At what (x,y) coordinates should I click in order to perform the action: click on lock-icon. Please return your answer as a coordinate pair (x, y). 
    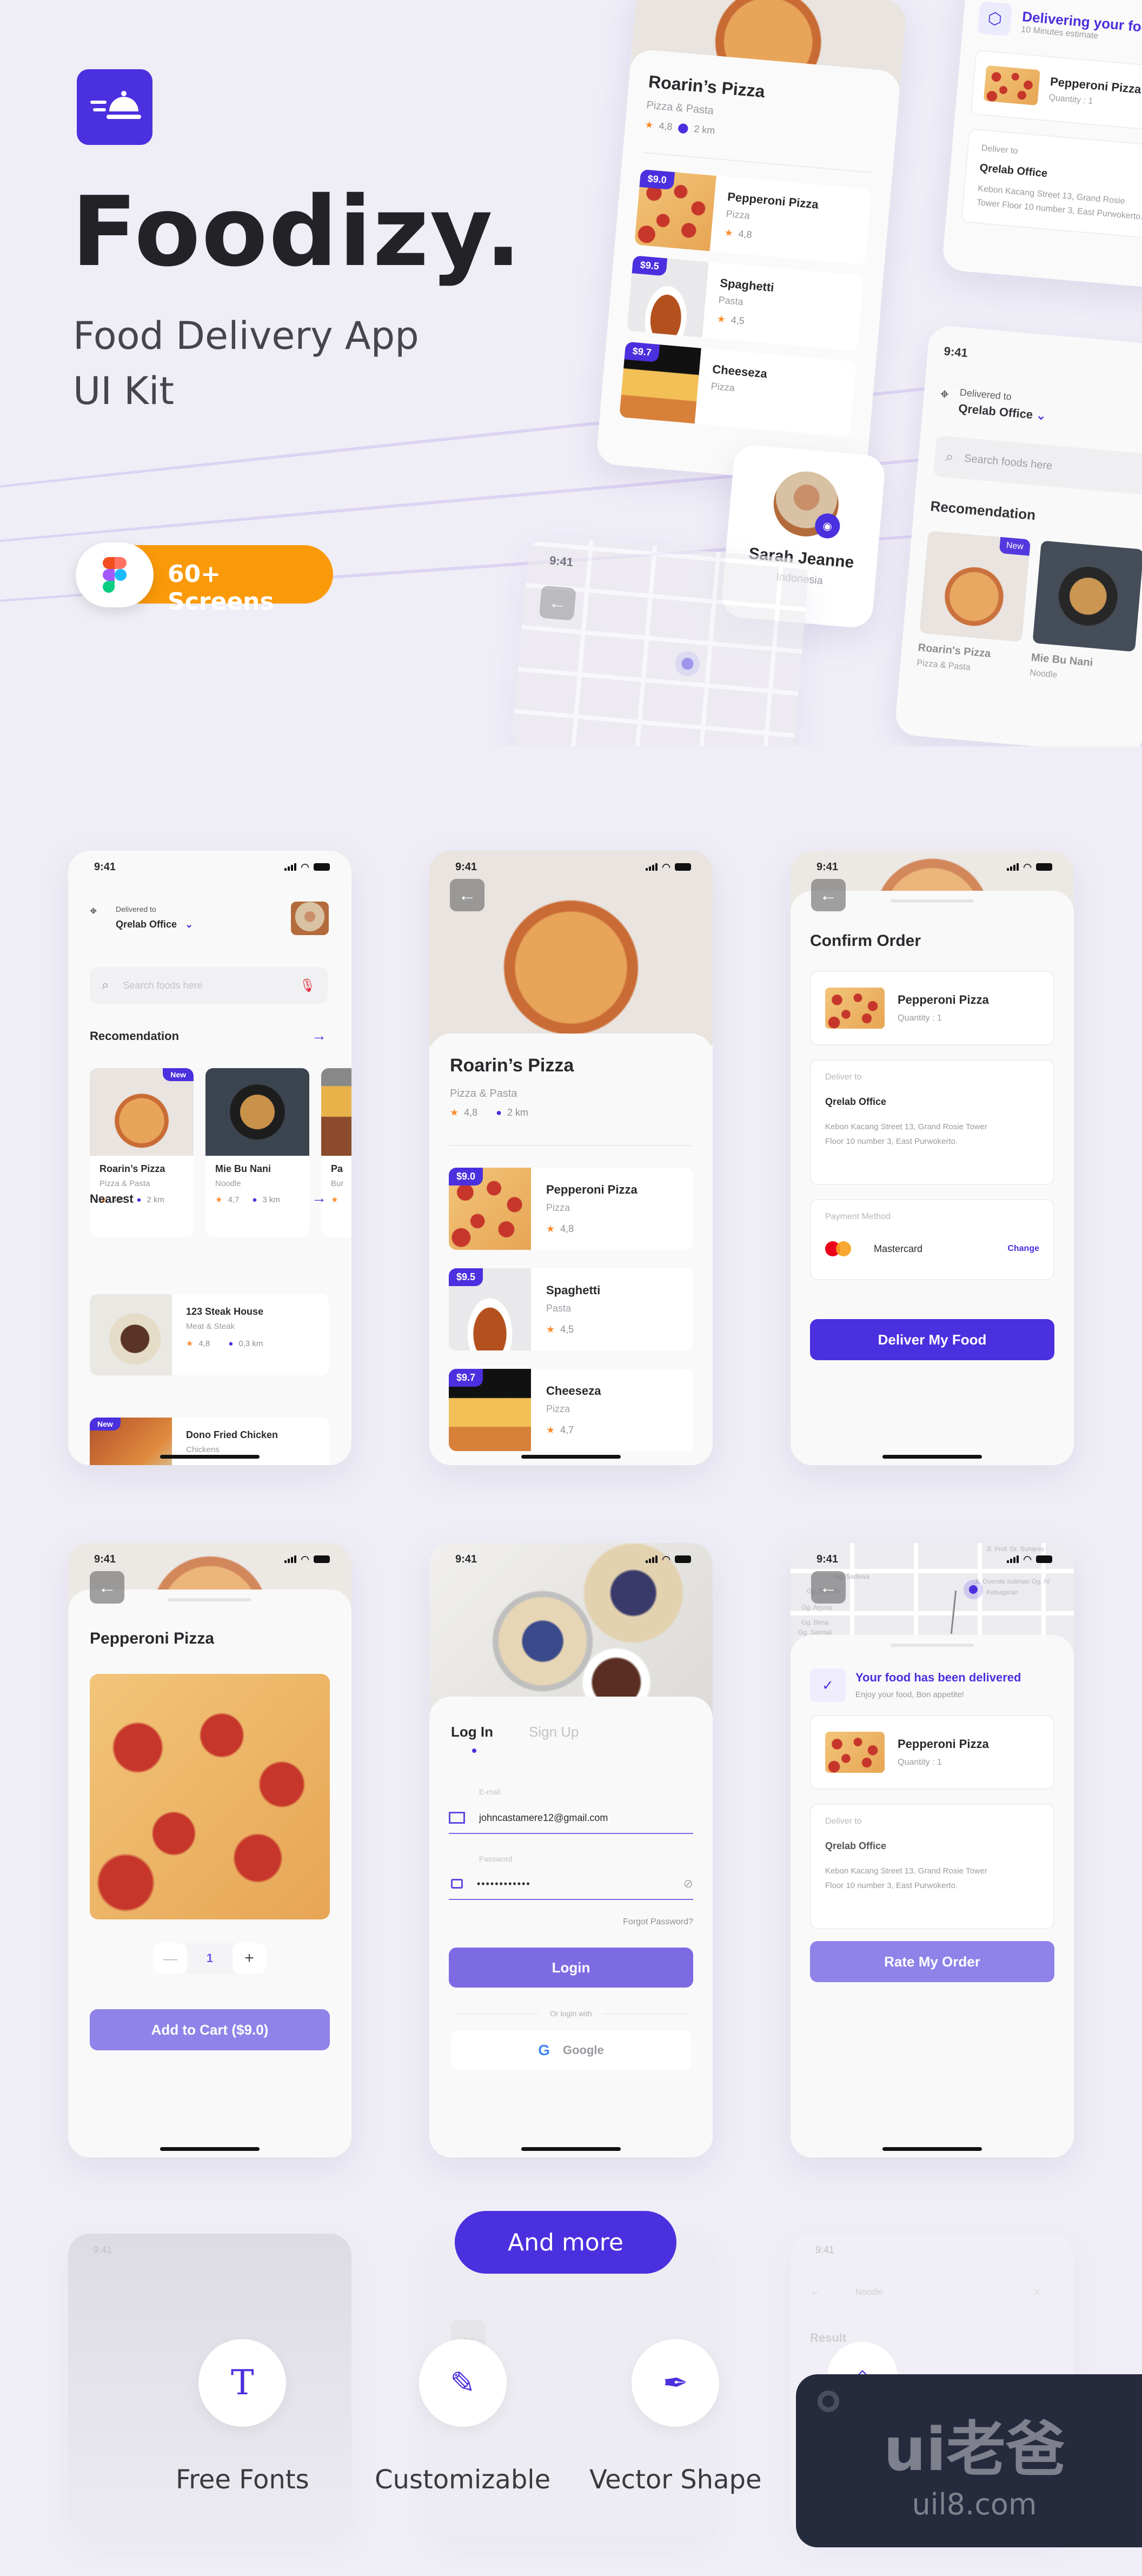
    Looking at the image, I should click on (457, 1884).